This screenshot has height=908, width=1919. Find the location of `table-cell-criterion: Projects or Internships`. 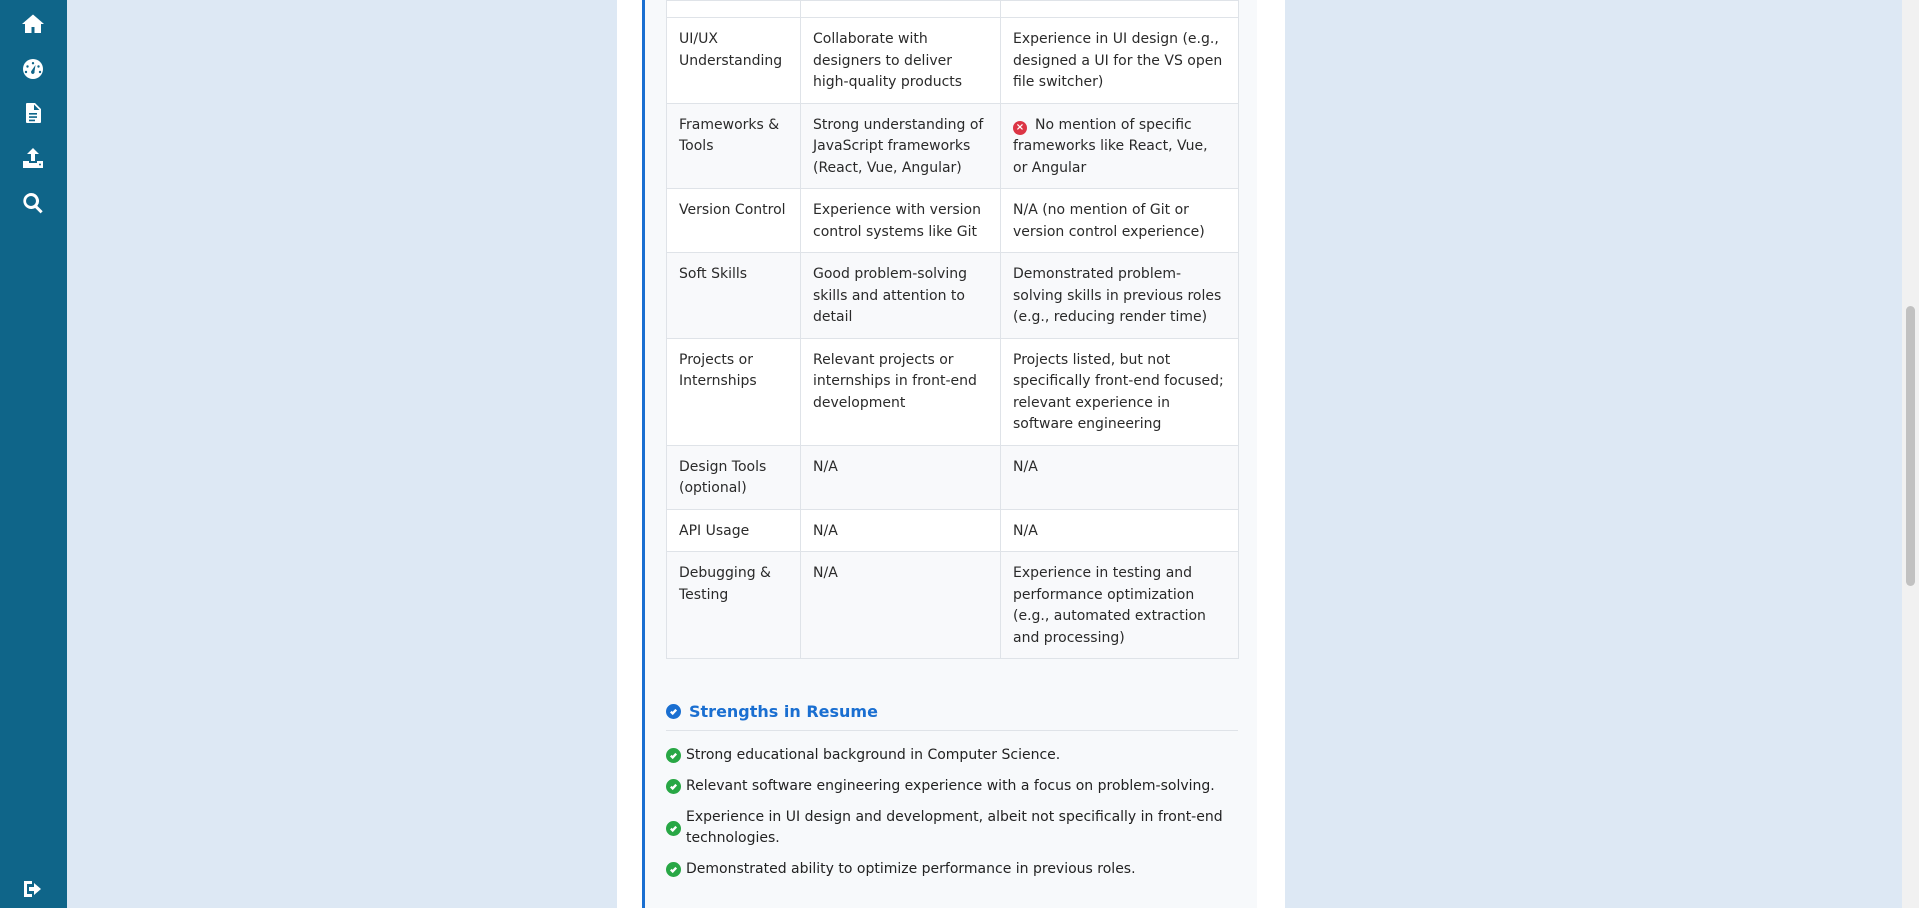

table-cell-criterion: Projects or Internships is located at coordinates (733, 391).